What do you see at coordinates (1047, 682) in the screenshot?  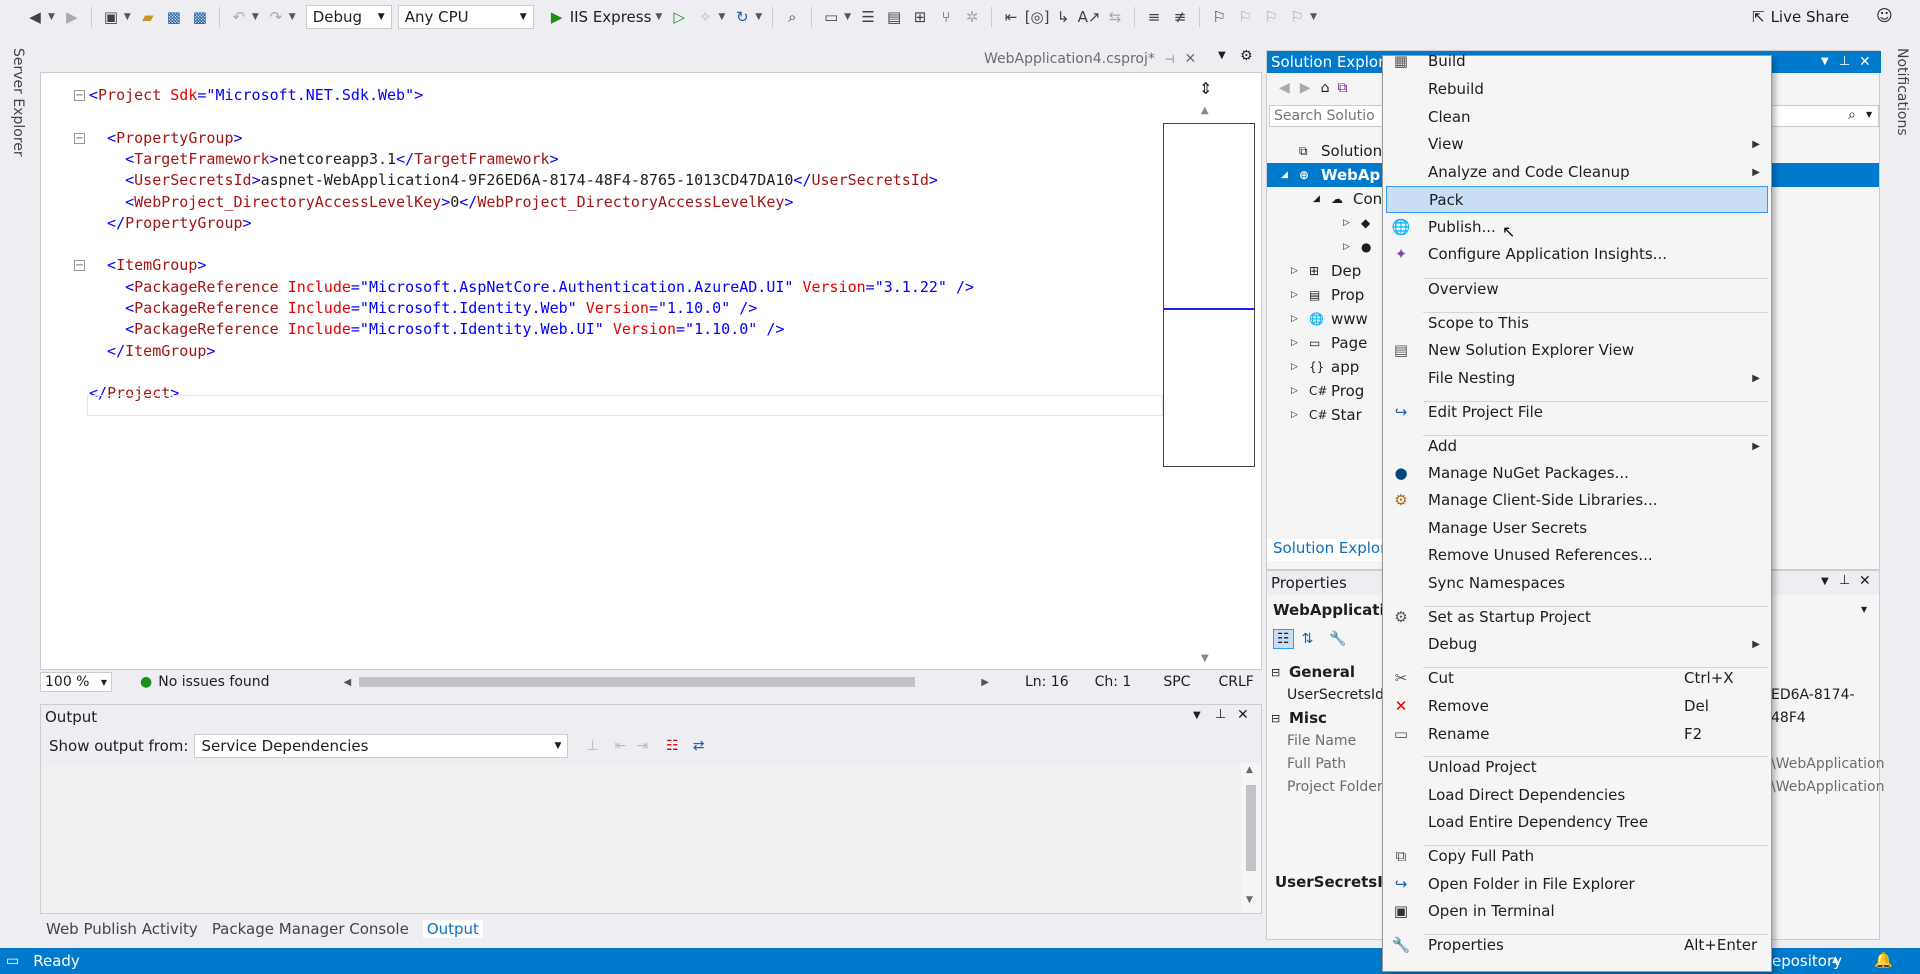 I see `line-indicator: Ln: 16` at bounding box center [1047, 682].